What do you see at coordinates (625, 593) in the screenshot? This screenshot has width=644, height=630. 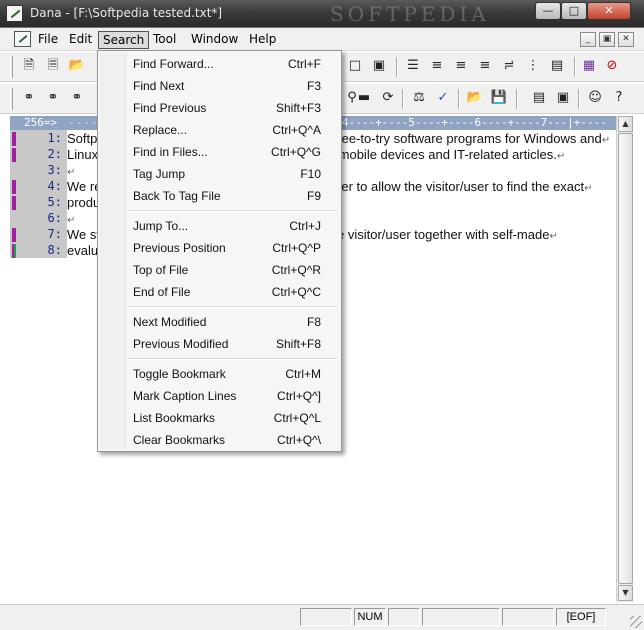 I see `scroll-down-arrow: ▼` at bounding box center [625, 593].